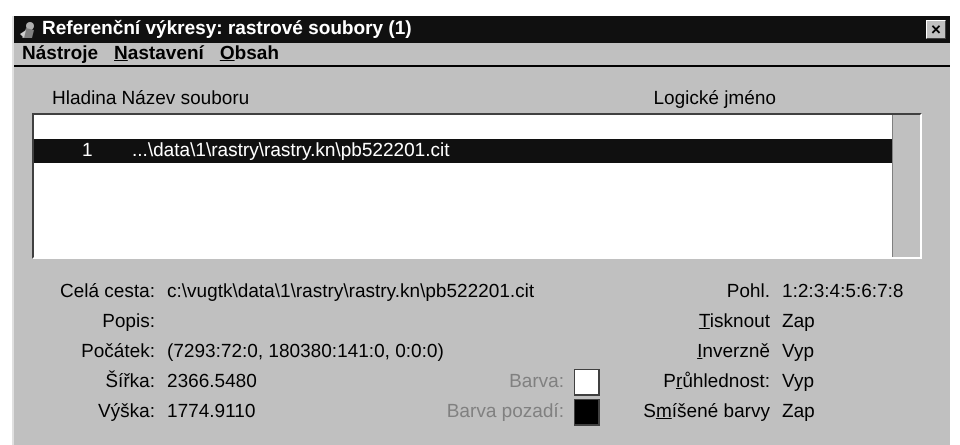 This screenshot has width=960, height=445. Describe the element at coordinates (249, 54) in the screenshot. I see `menu-item: Obsah` at that location.